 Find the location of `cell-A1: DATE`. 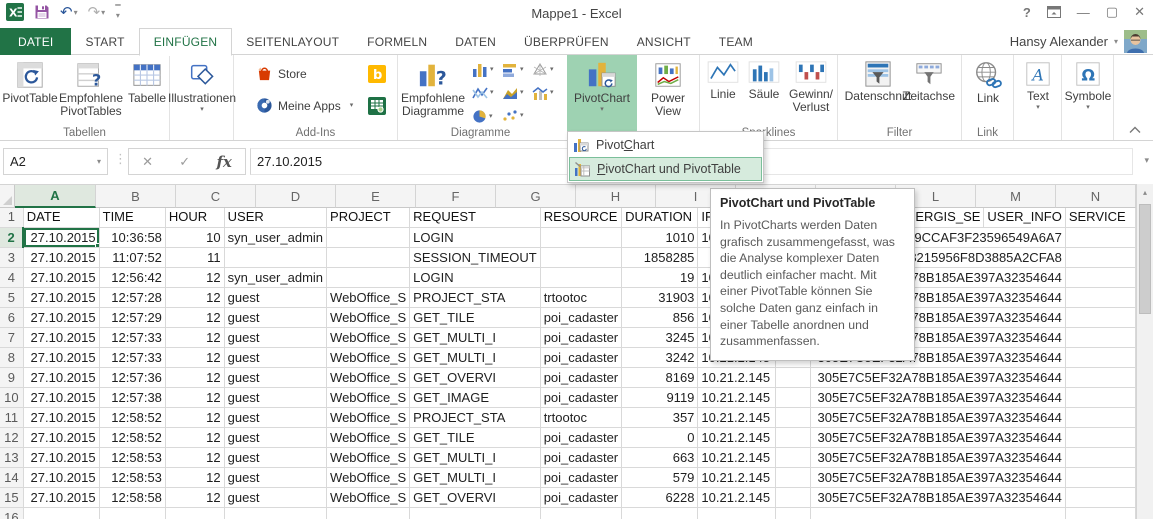

cell-A1: DATE is located at coordinates (61, 217).